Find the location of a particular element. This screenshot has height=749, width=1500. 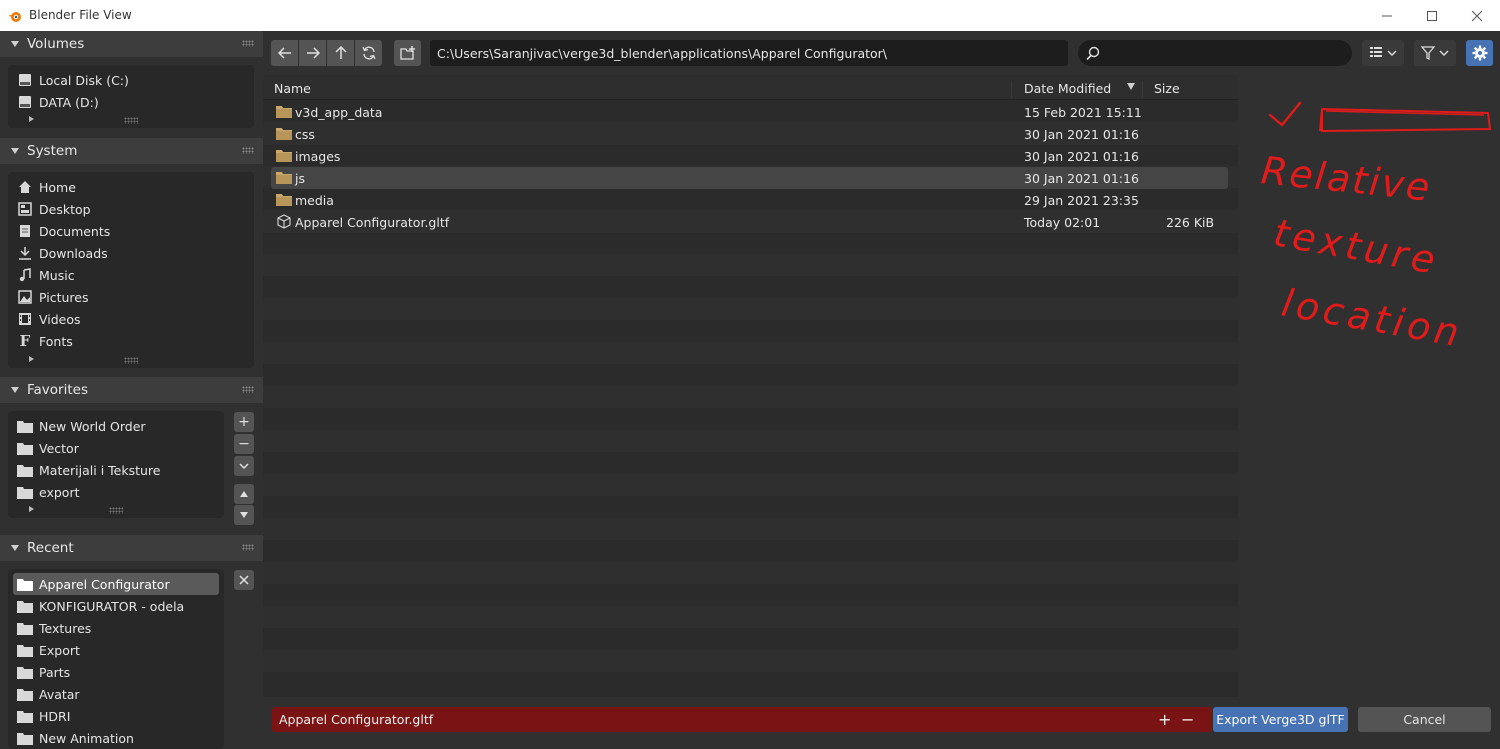

maximize-icon is located at coordinates (1432, 15).